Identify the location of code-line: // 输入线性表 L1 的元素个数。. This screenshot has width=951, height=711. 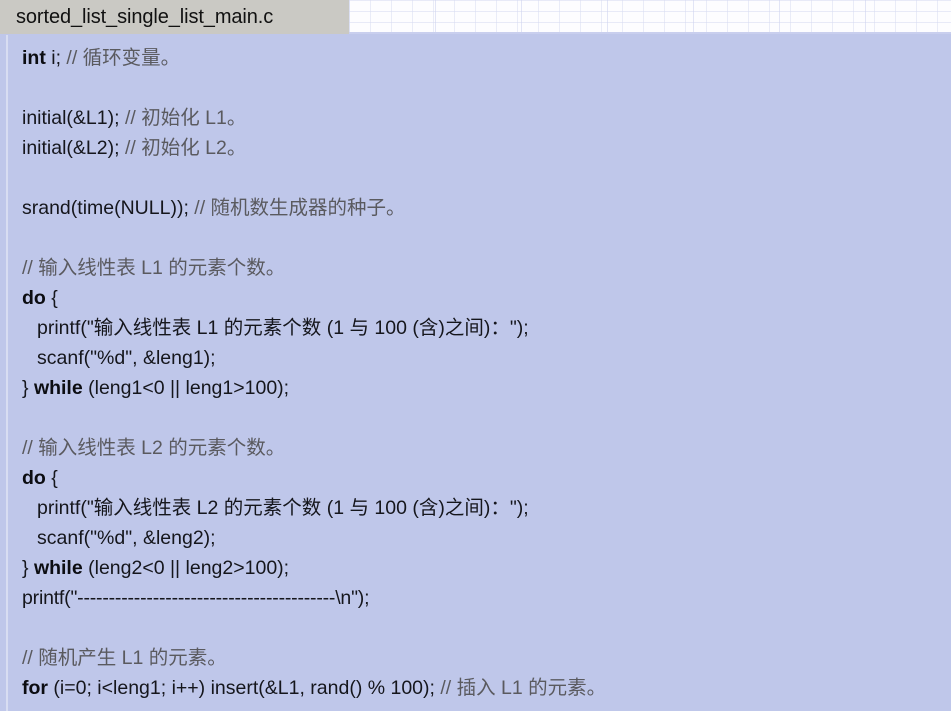
(475, 268).